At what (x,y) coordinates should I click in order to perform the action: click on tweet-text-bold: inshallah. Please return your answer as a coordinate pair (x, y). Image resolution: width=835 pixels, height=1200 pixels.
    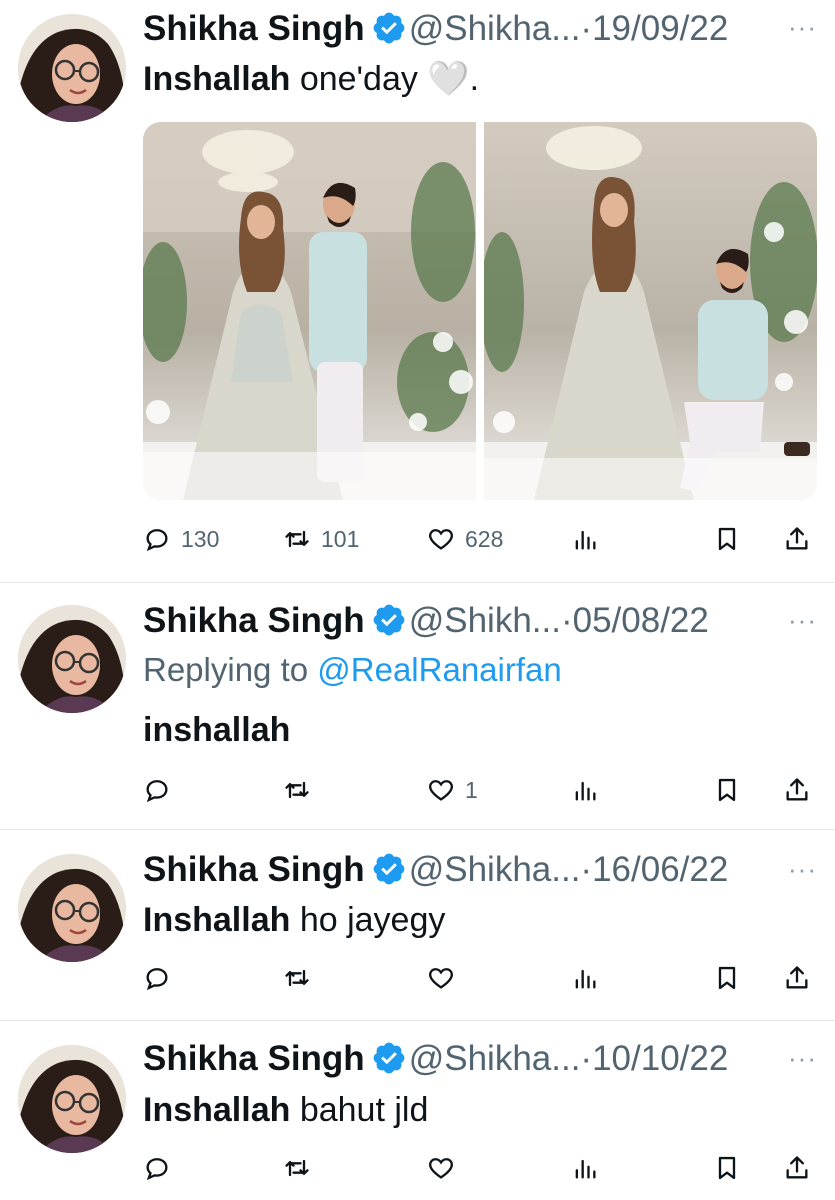
    Looking at the image, I should click on (217, 730).